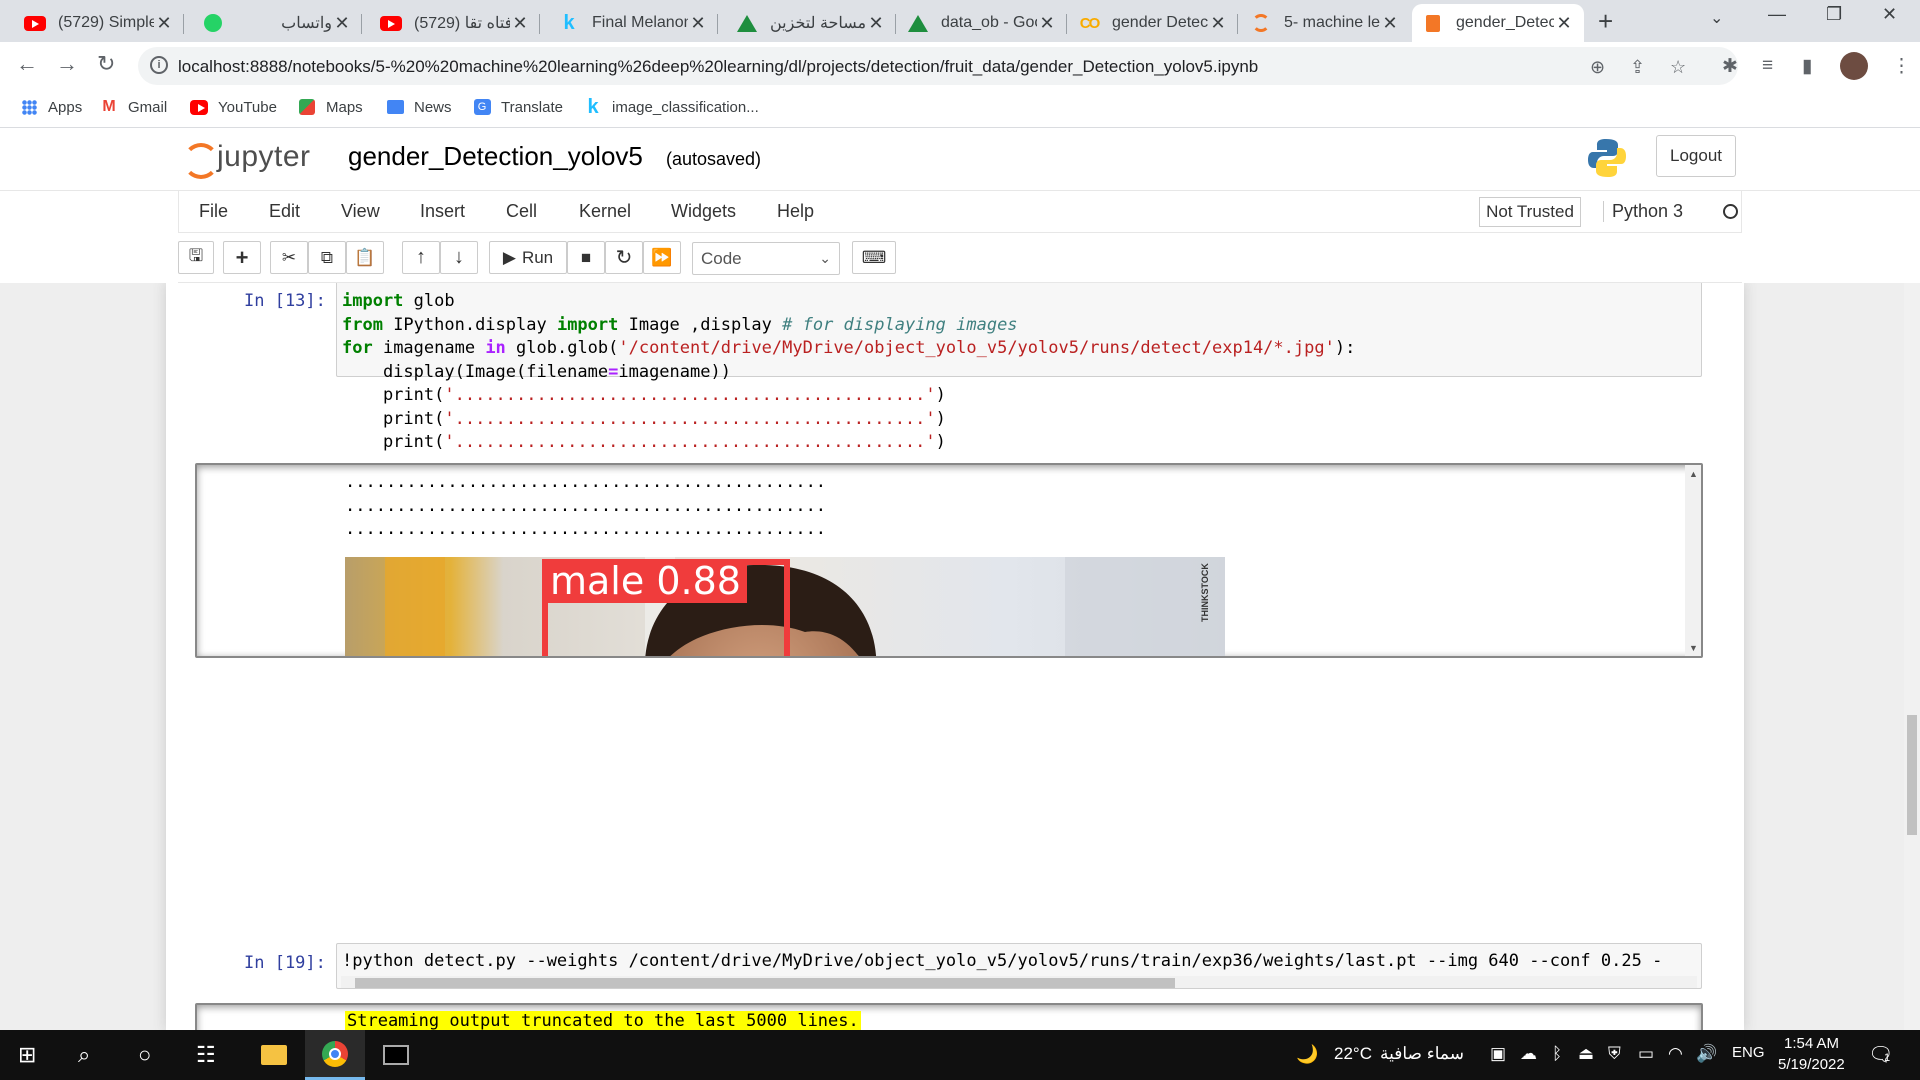 The image size is (1920, 1080). Describe the element at coordinates (277, 23) in the screenshot. I see `tab-whatsapp: واتساب ✕` at that location.